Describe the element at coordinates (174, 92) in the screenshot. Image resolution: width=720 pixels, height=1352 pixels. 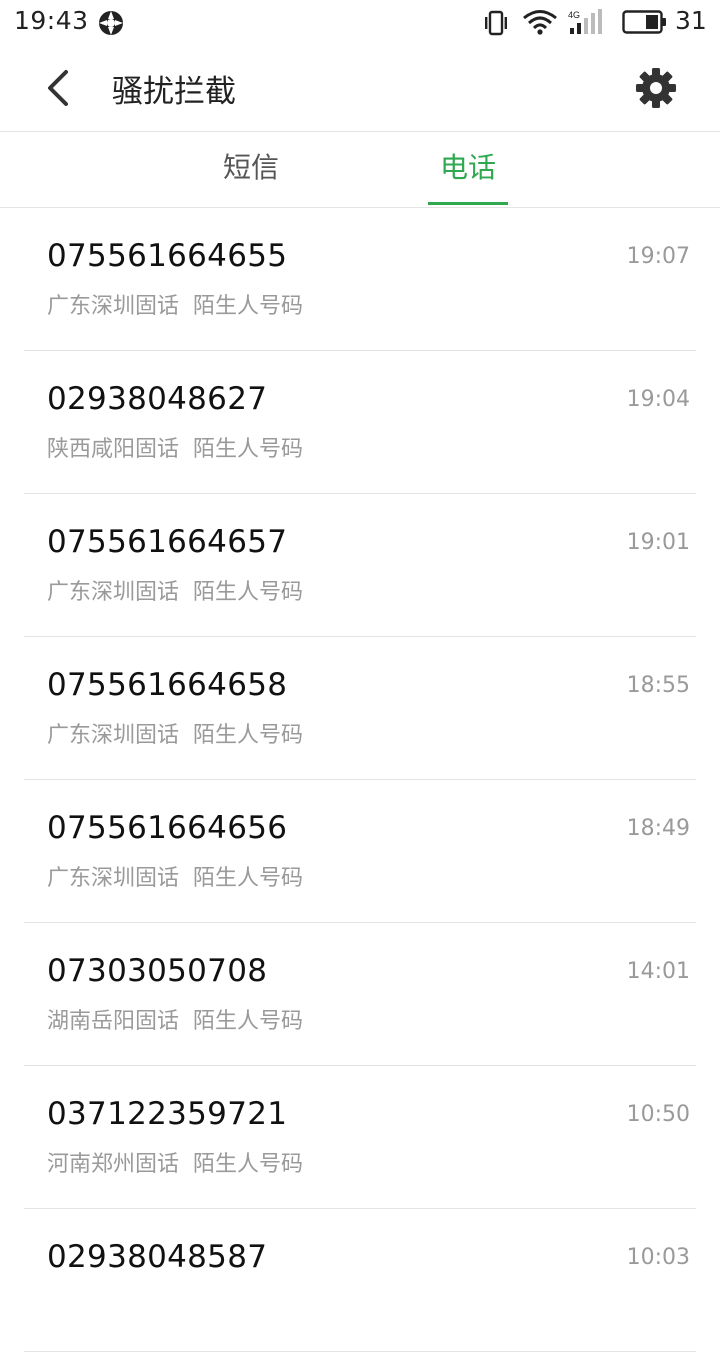
I see `page-title: 骚扰拦截` at that location.